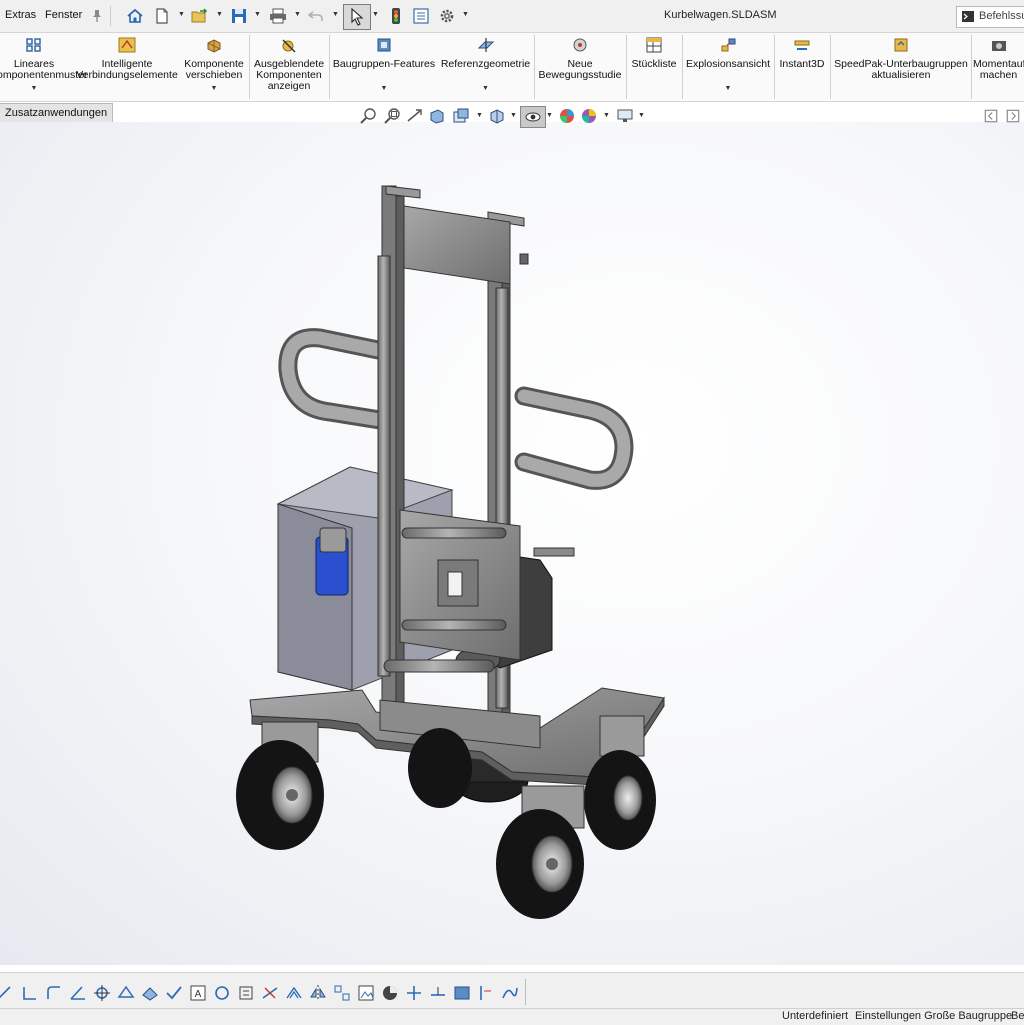  Describe the element at coordinates (384, 466) in the screenshot. I see `front-tube-left` at that location.